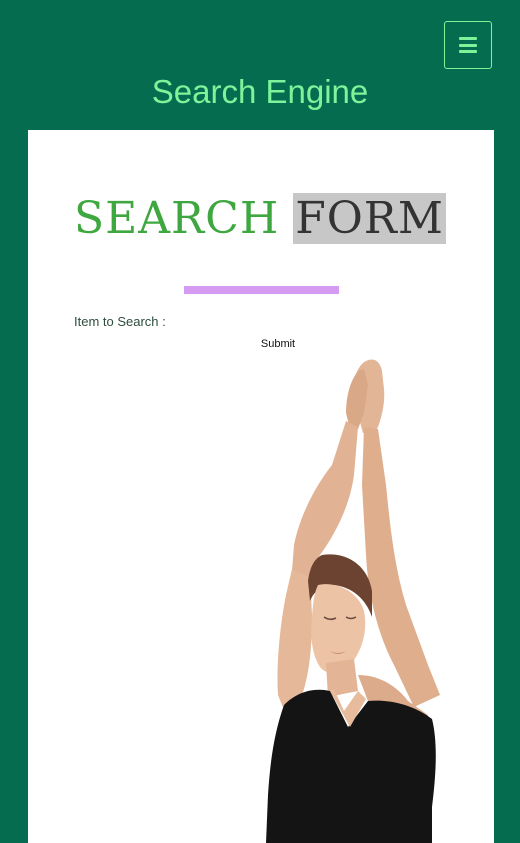 This screenshot has height=843, width=520. What do you see at coordinates (278, 344) in the screenshot?
I see `submit-button: Submit` at bounding box center [278, 344].